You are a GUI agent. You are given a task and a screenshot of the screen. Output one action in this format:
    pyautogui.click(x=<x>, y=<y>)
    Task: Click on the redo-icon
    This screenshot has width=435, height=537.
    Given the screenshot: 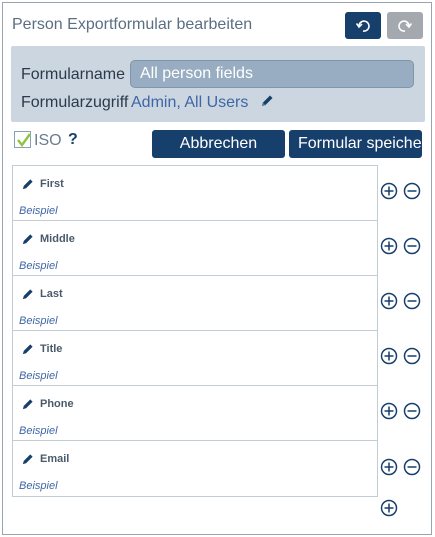 What is the action you would take?
    pyautogui.click(x=405, y=25)
    